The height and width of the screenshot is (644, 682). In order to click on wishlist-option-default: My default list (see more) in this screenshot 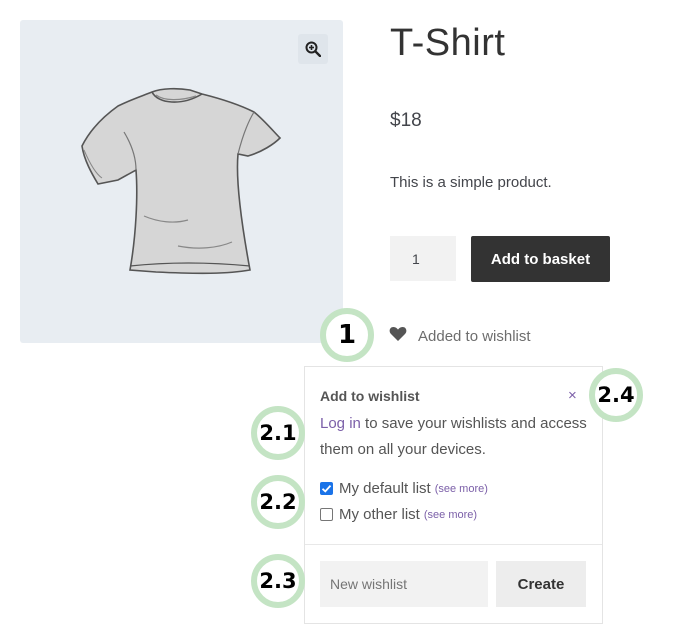, I will do `click(404, 488)`.